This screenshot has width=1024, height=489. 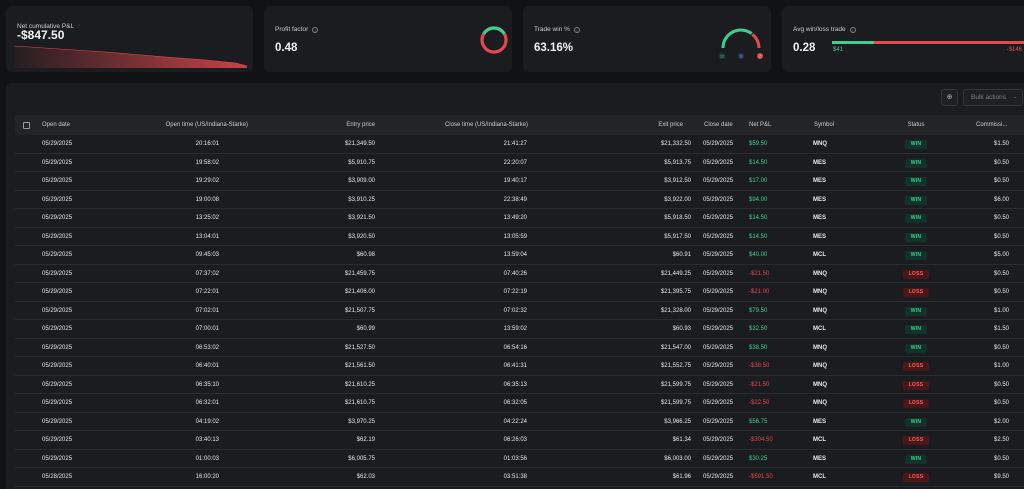 I want to click on cell-net-pnl: -$591.50, so click(x=761, y=477).